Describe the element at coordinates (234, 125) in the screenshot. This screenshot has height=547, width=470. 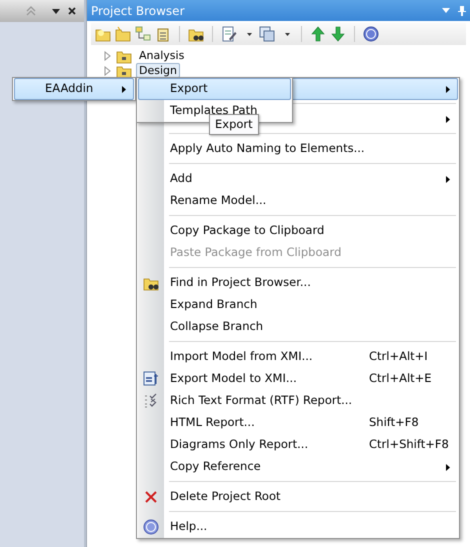
I see `tooltip: Export` at that location.